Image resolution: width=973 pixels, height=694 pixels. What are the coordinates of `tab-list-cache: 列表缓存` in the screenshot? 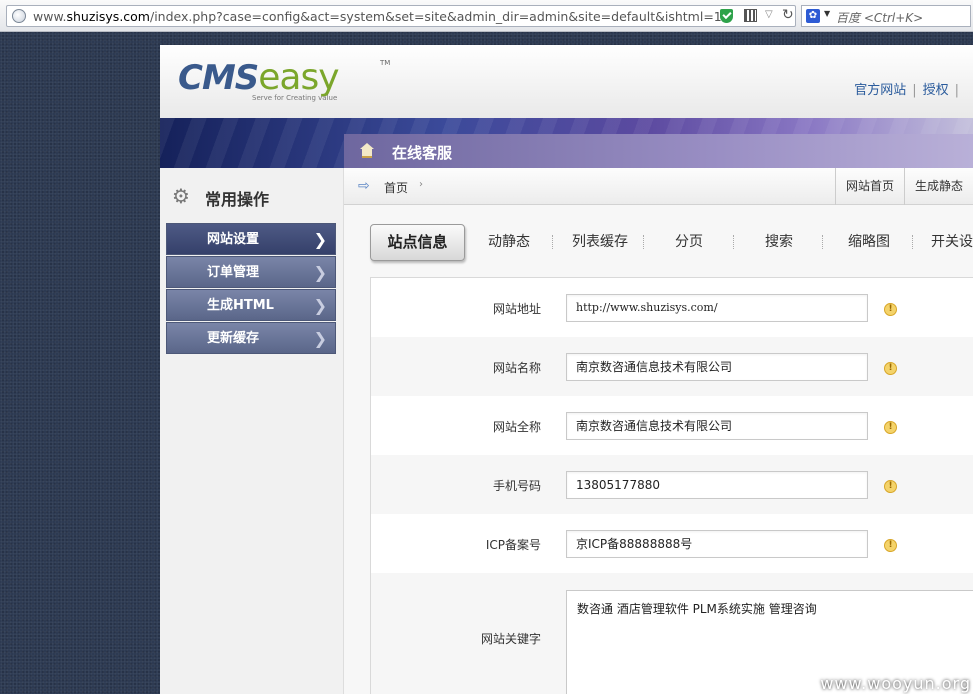 It's located at (600, 241).